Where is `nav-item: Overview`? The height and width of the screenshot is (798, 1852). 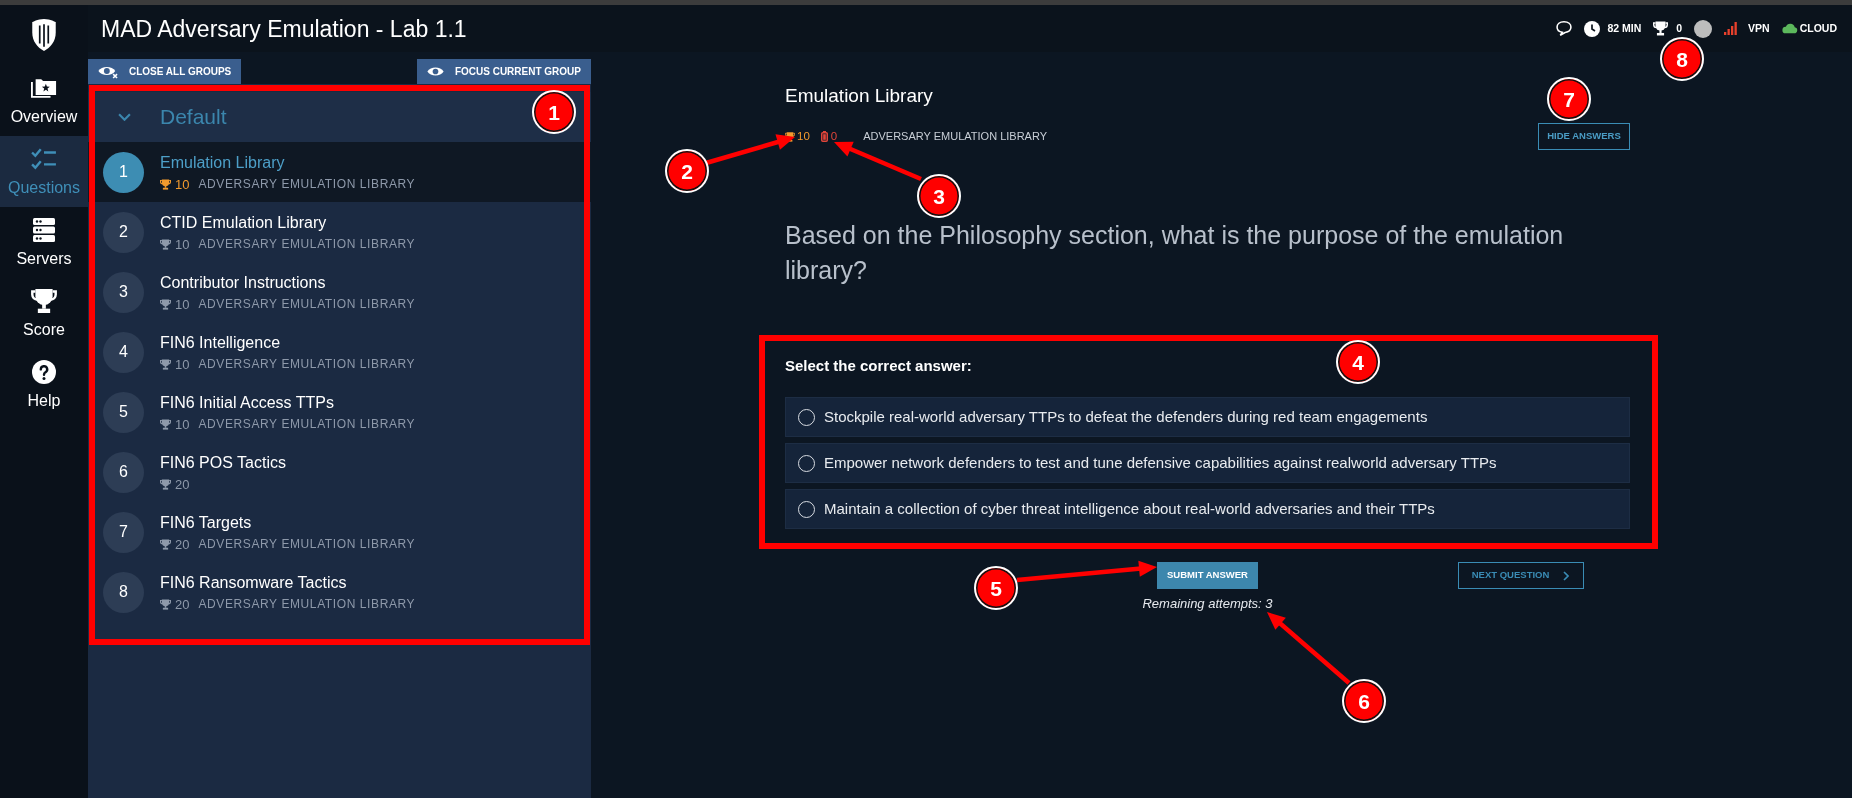
nav-item: Overview is located at coordinates (44, 100).